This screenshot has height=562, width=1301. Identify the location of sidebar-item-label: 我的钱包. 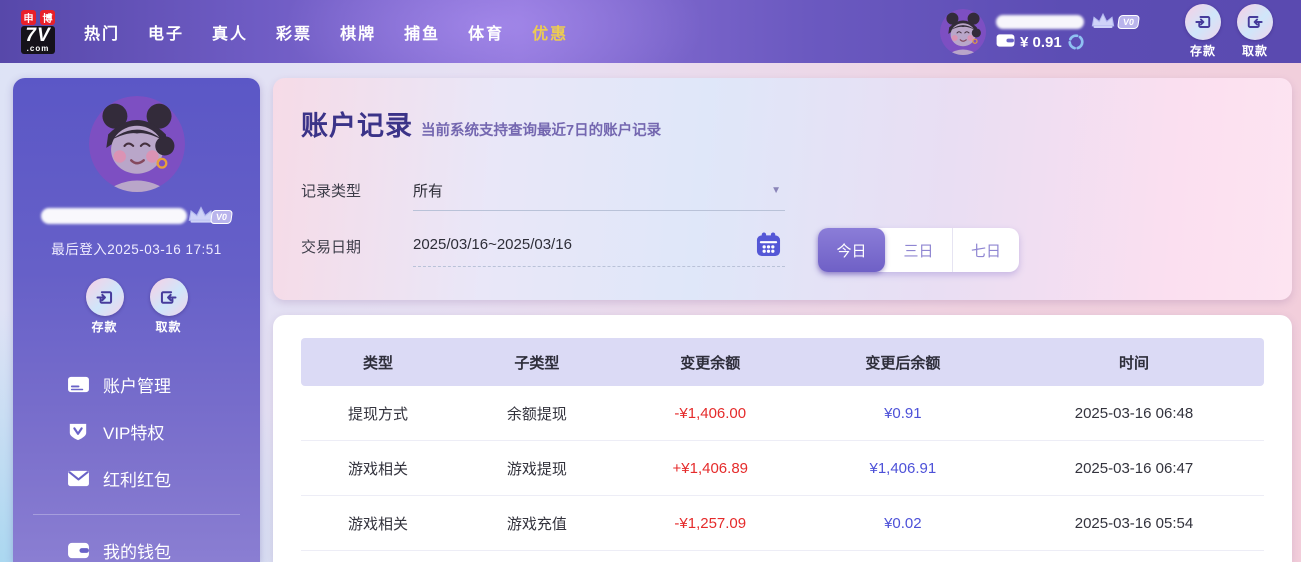
(137, 552).